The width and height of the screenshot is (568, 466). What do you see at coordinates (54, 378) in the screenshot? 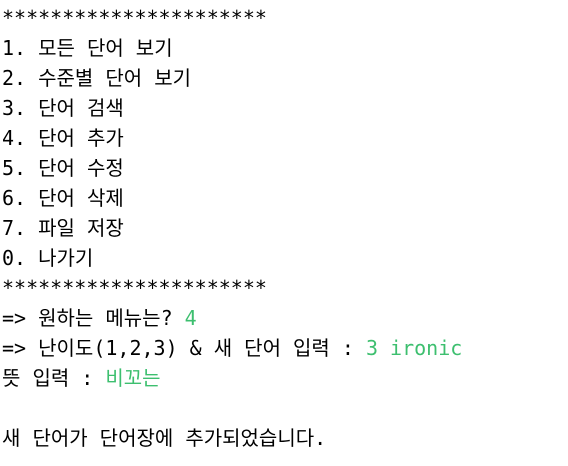
I see `meaning-prompt: 뜻 입력 :` at bounding box center [54, 378].